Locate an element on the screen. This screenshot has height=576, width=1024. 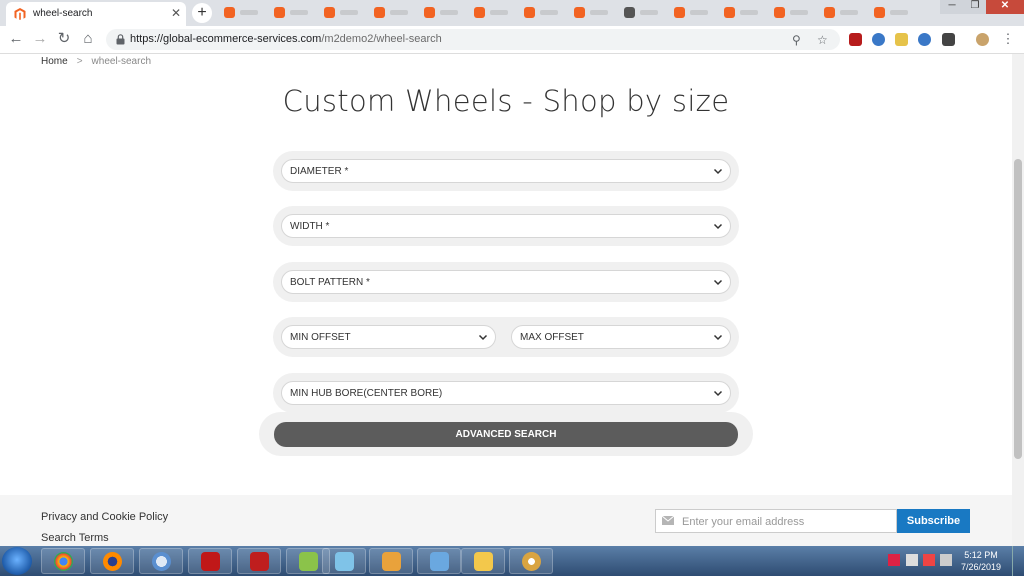
key-icon: ⚲ is located at coordinates (796, 40).